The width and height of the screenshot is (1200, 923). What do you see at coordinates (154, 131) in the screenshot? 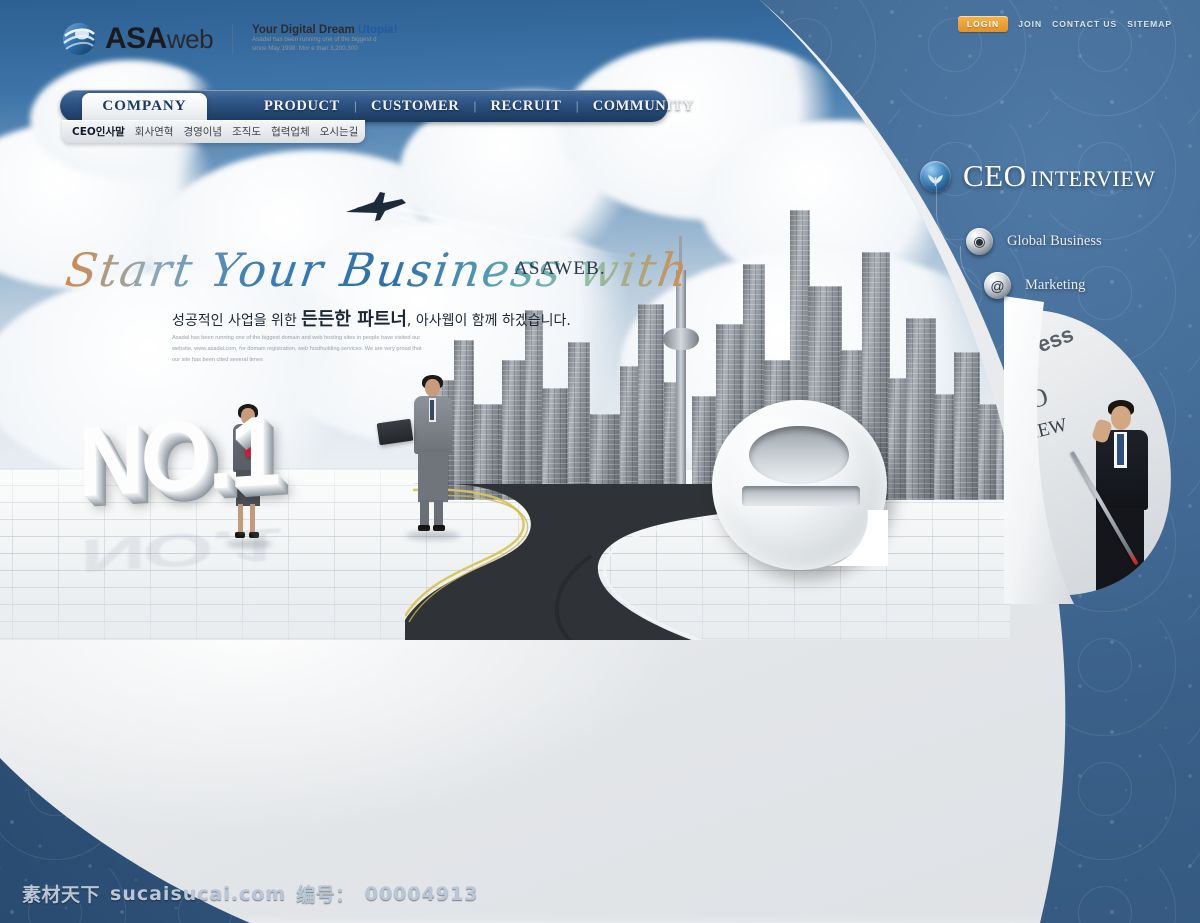
I see `sub-nav-item-history: 회사연혁` at bounding box center [154, 131].